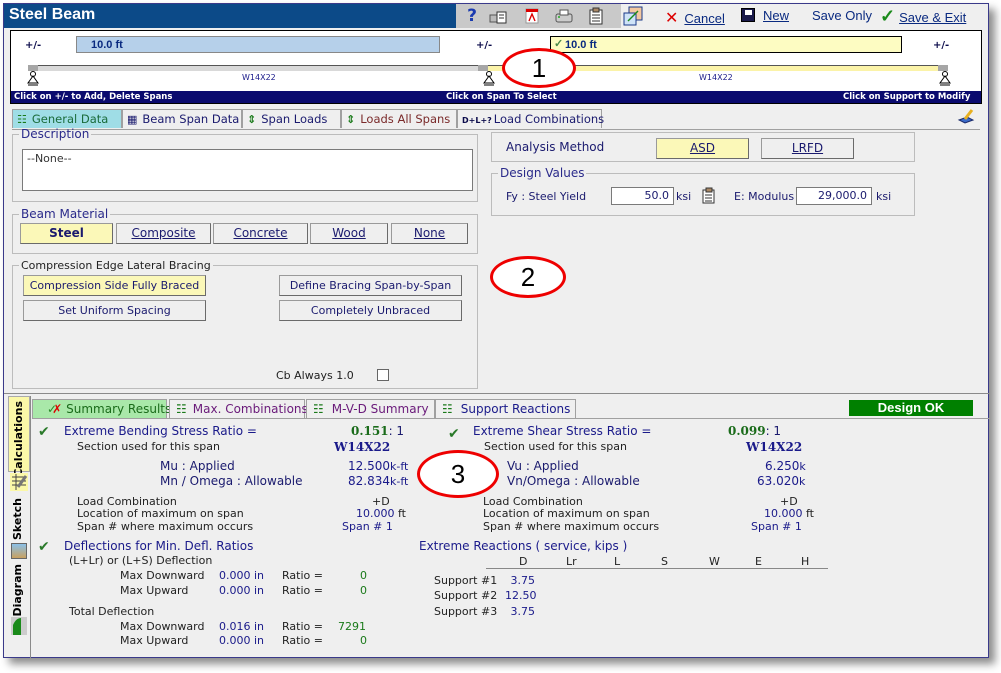 The image size is (1001, 673). What do you see at coordinates (672, 18) in the screenshot?
I see `close-icon: ✕` at bounding box center [672, 18].